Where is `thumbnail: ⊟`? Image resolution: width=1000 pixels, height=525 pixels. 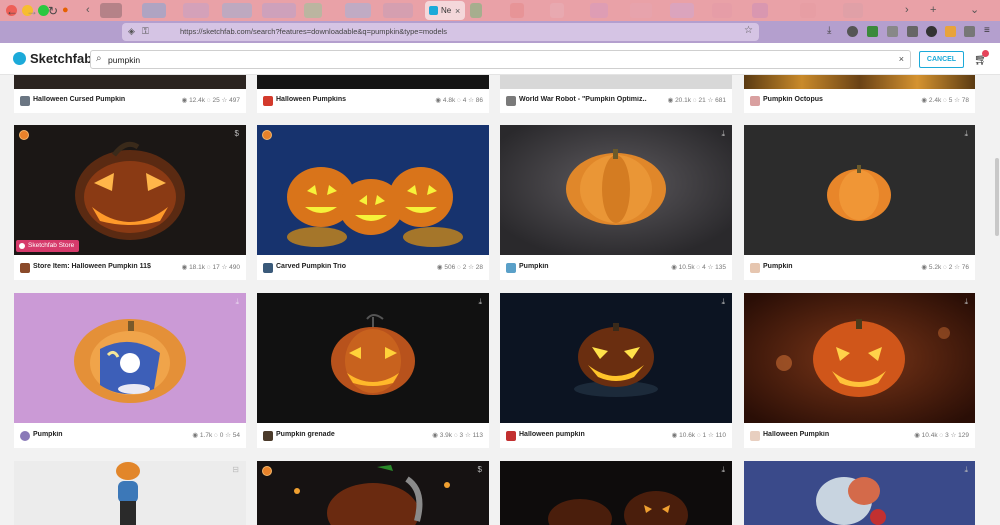
thumbnail: ⊟ is located at coordinates (130, 493).